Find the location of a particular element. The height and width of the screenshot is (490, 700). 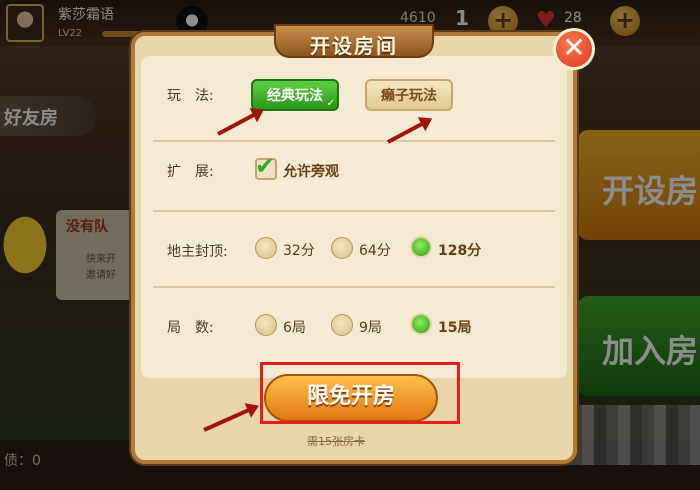

cap-32-label: 32分 is located at coordinates (299, 251).